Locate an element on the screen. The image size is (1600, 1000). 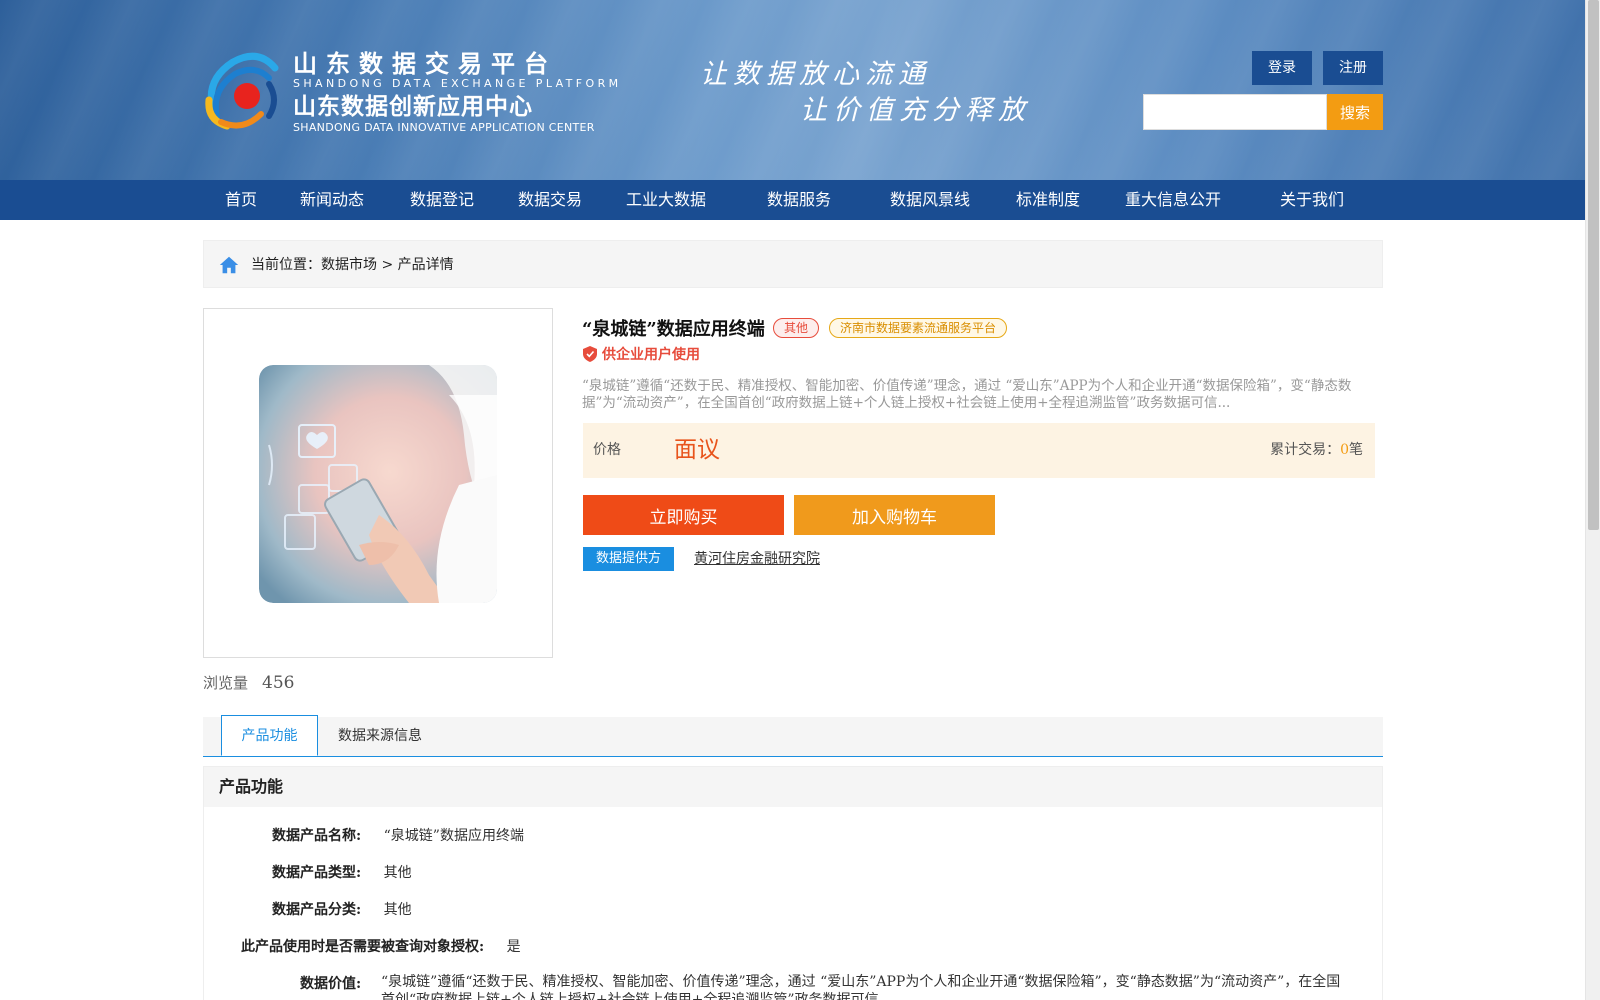
slogan-line-2: 让价值充分释放 is located at coordinates (915, 110).